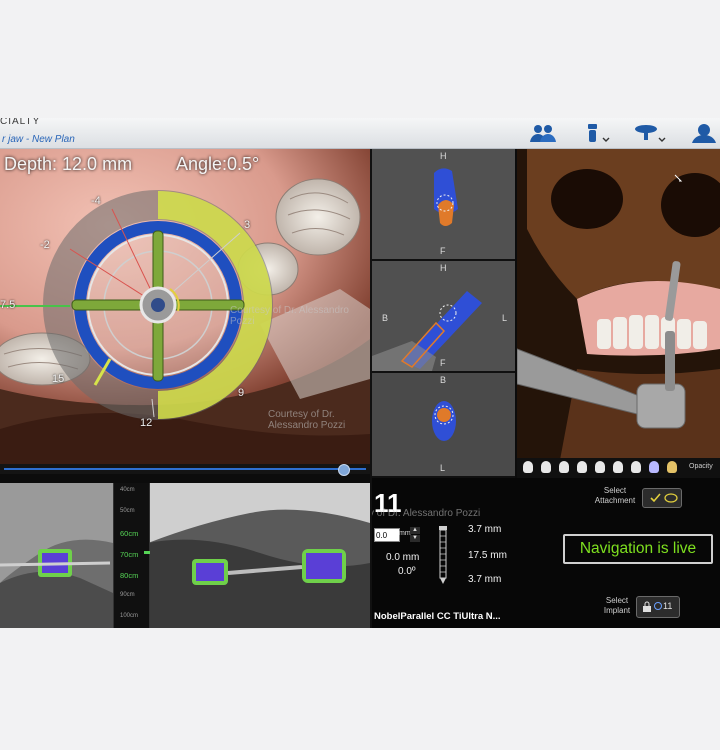 The width and height of the screenshot is (720, 750). What do you see at coordinates (672, 467) in the screenshot?
I see `preset-crown-icon` at bounding box center [672, 467].